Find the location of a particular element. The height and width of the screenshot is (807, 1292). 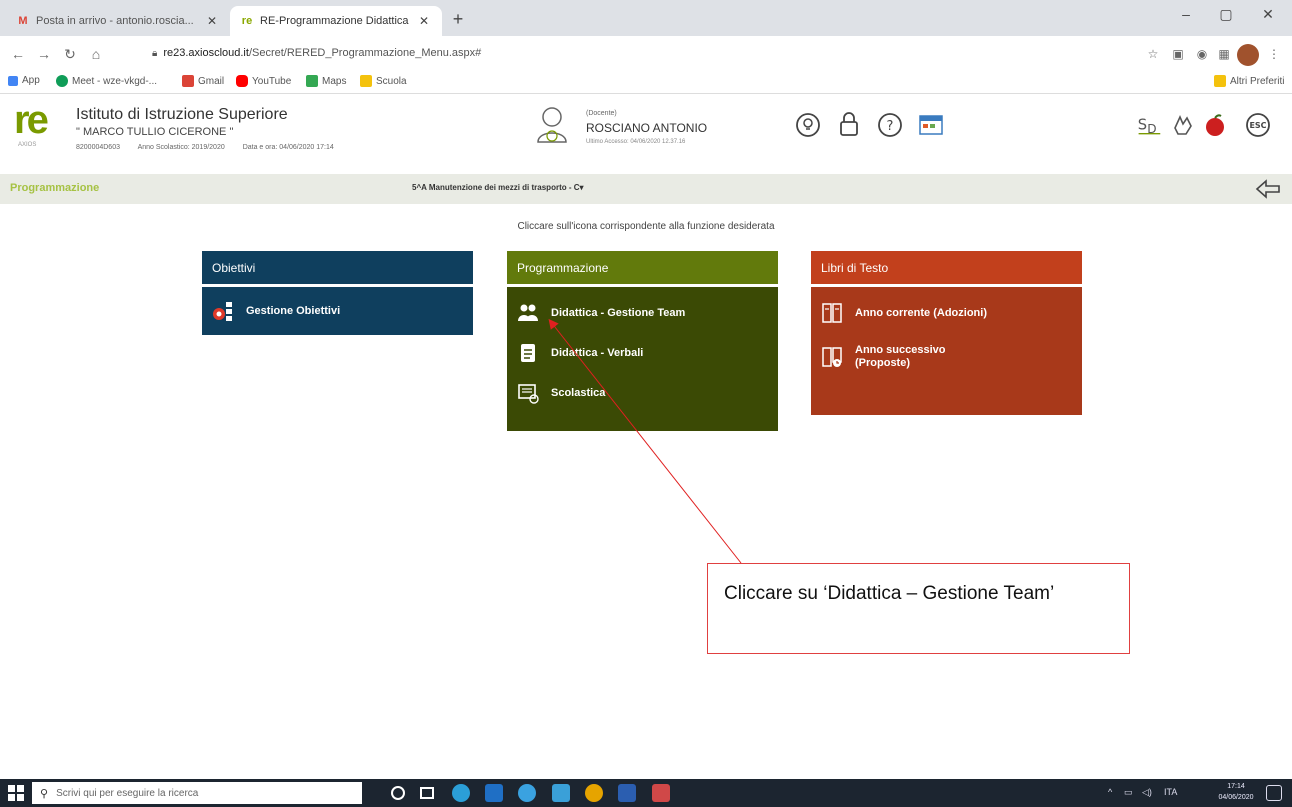

bookmark-other: Altri Preferiti is located at coordinates (1249, 81).